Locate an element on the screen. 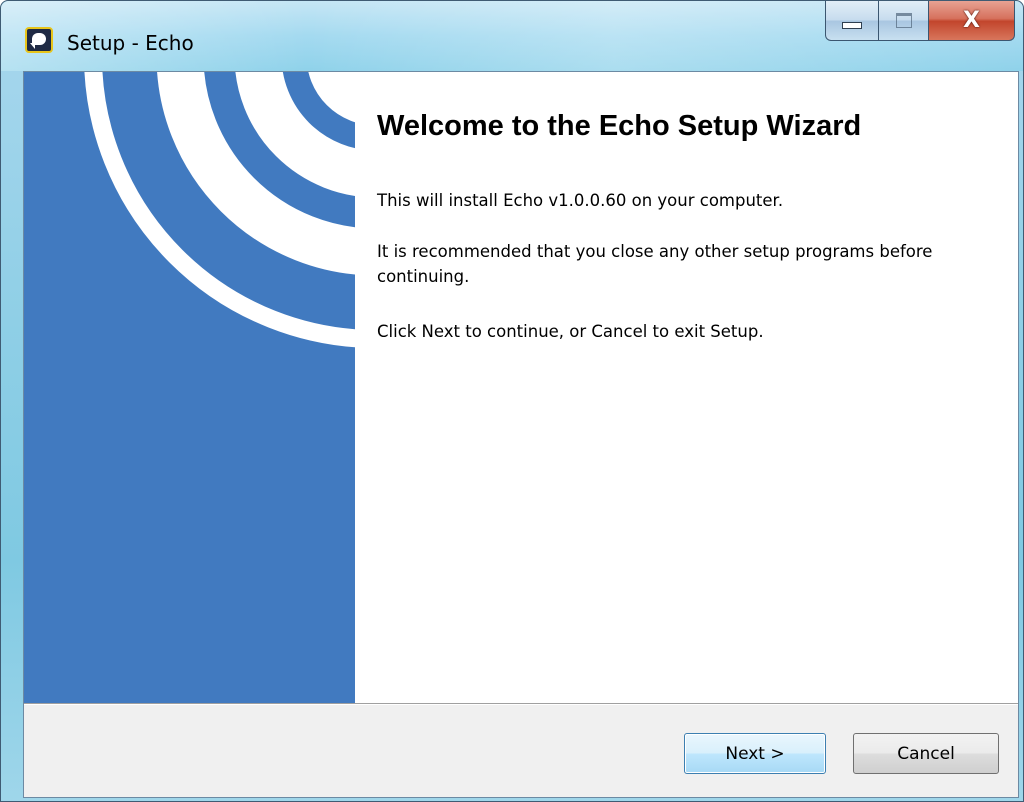 Image resolution: width=1024 pixels, height=802 pixels. close-button: X is located at coordinates (972, 21).